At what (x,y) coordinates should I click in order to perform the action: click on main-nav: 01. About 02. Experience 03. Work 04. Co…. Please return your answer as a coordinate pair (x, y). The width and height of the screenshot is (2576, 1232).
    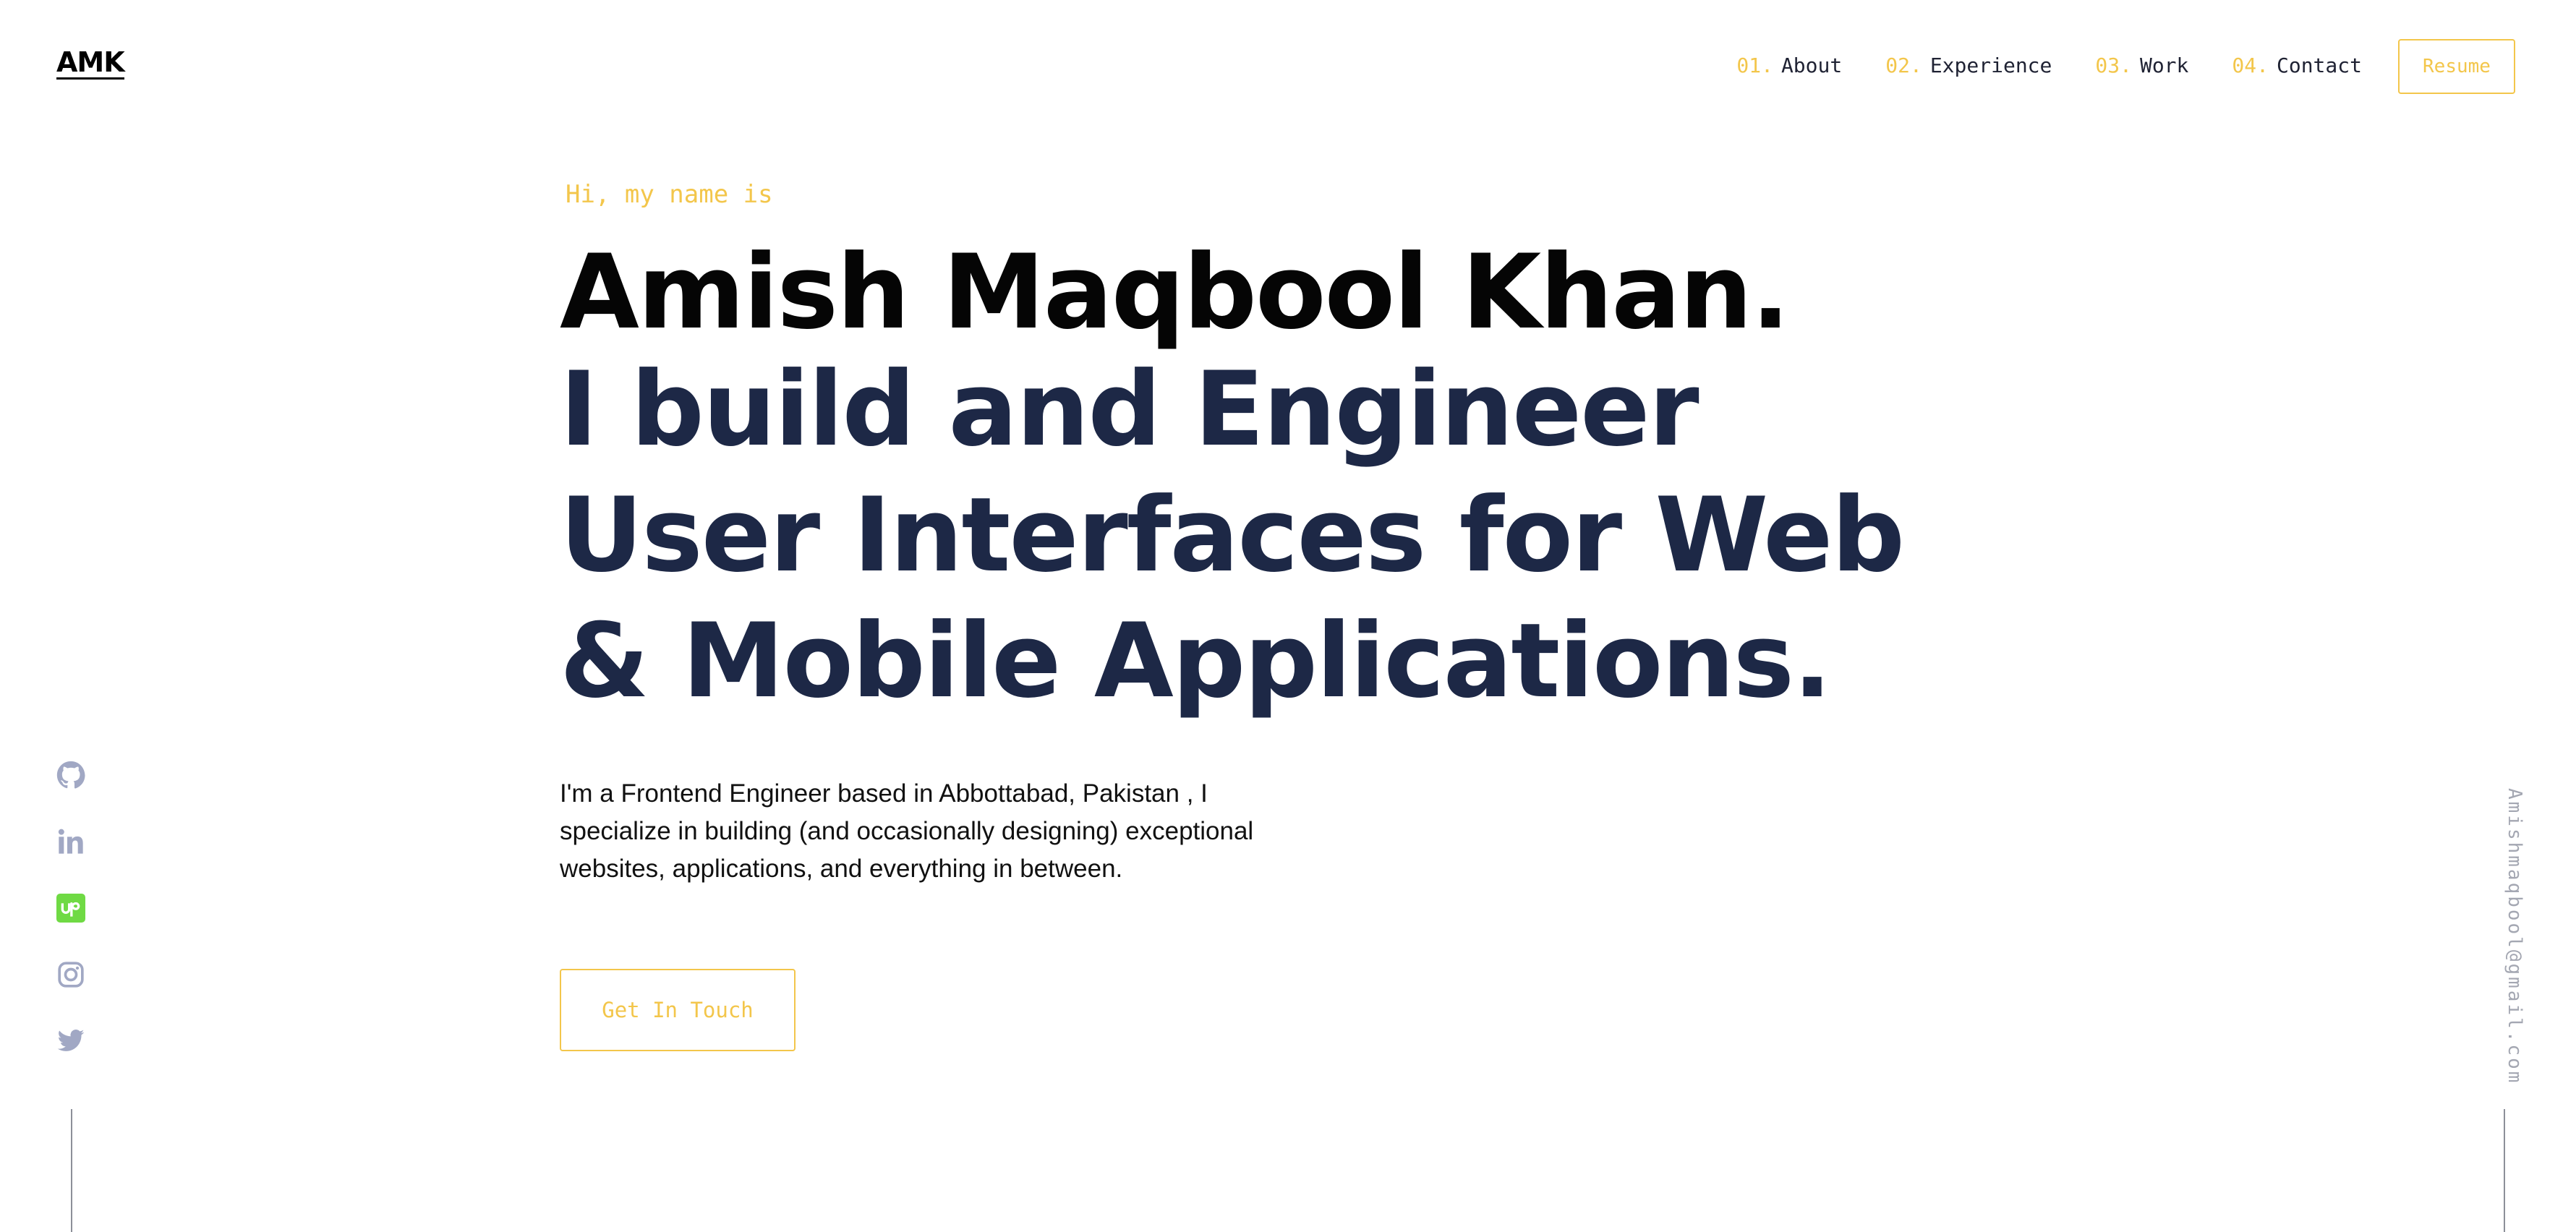
    Looking at the image, I should click on (2049, 65).